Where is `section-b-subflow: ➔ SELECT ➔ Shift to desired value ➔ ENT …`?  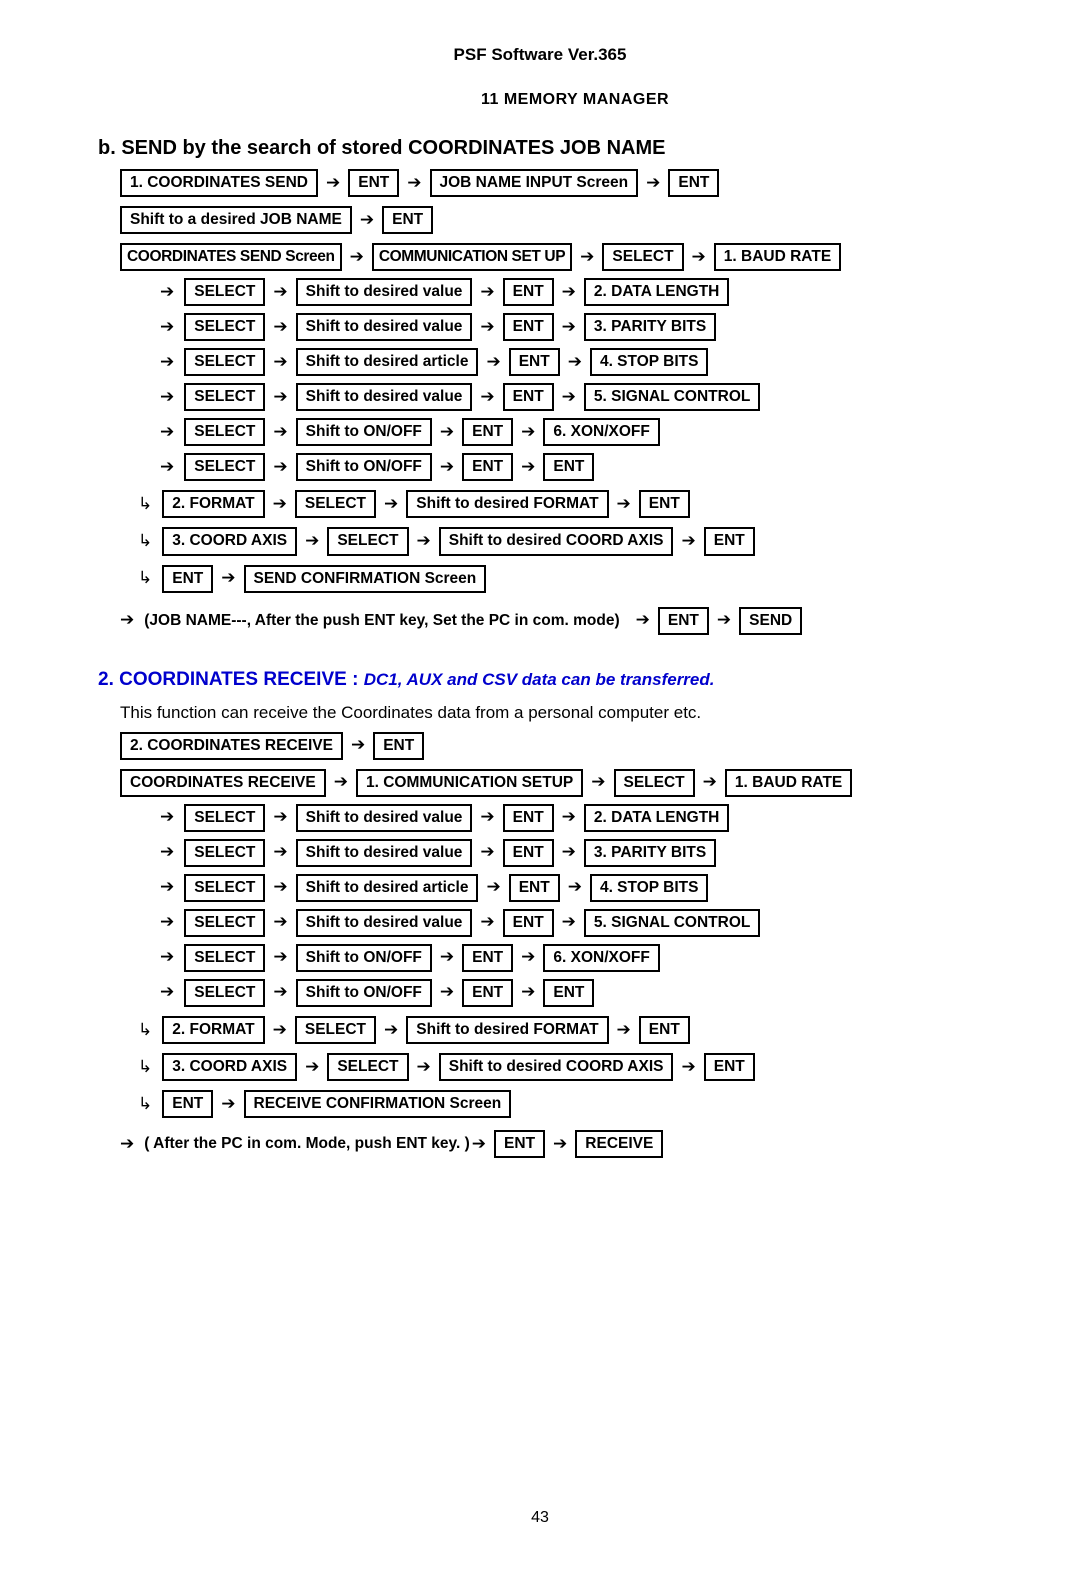
section-b-subflow: ➔ SELECT ➔ Shift to desired value ➔ ENT … is located at coordinates (585, 380).